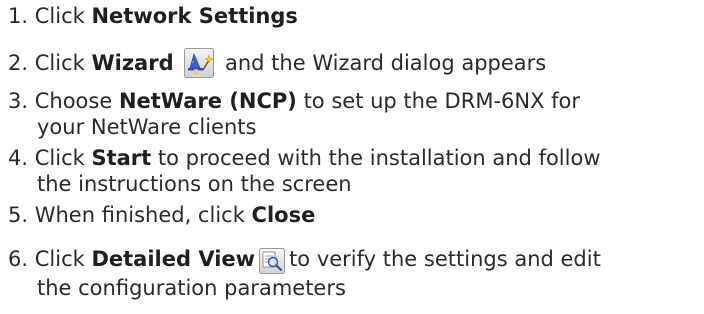  Describe the element at coordinates (59, 158) in the screenshot. I see `step-4-pre: Click` at that location.